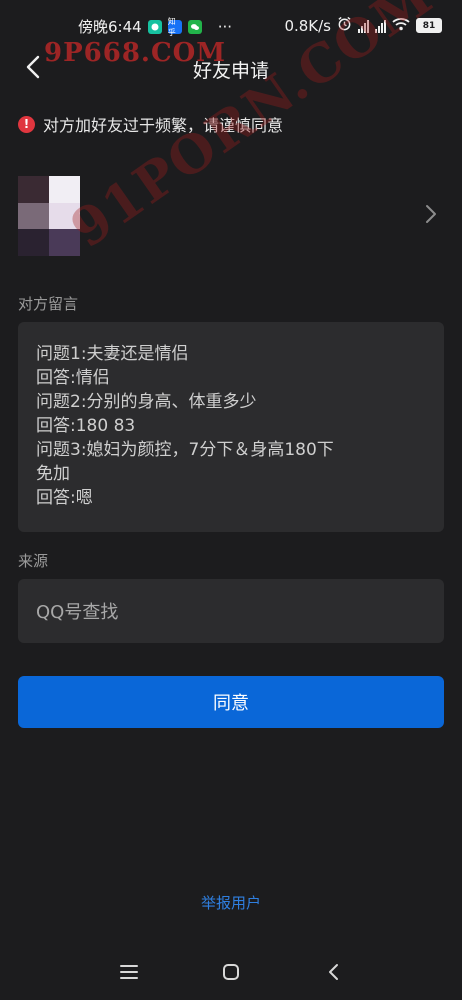 Image resolution: width=462 pixels, height=1000 pixels. I want to click on message-line: 回答:嗯, so click(64, 498).